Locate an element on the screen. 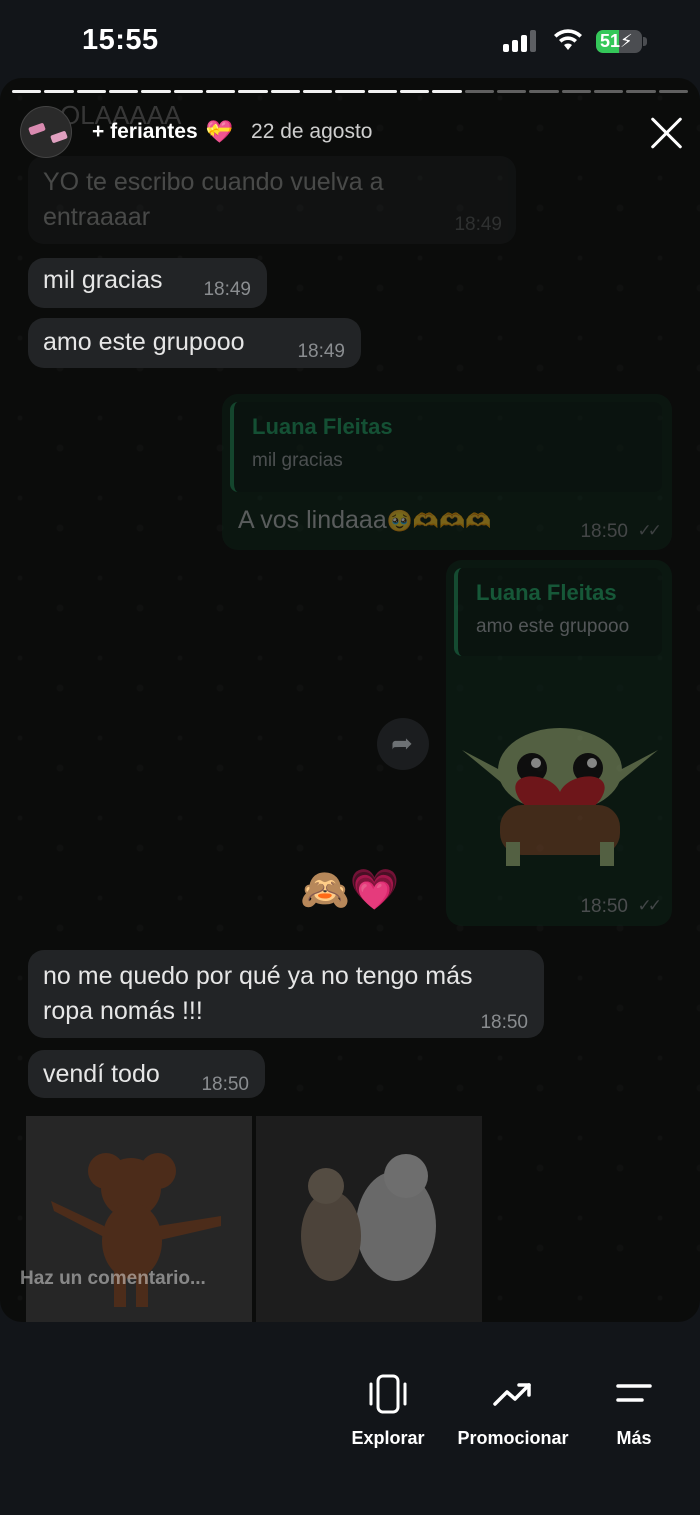 The width and height of the screenshot is (700, 1515). mas-label: Más is located at coordinates (634, 1438).